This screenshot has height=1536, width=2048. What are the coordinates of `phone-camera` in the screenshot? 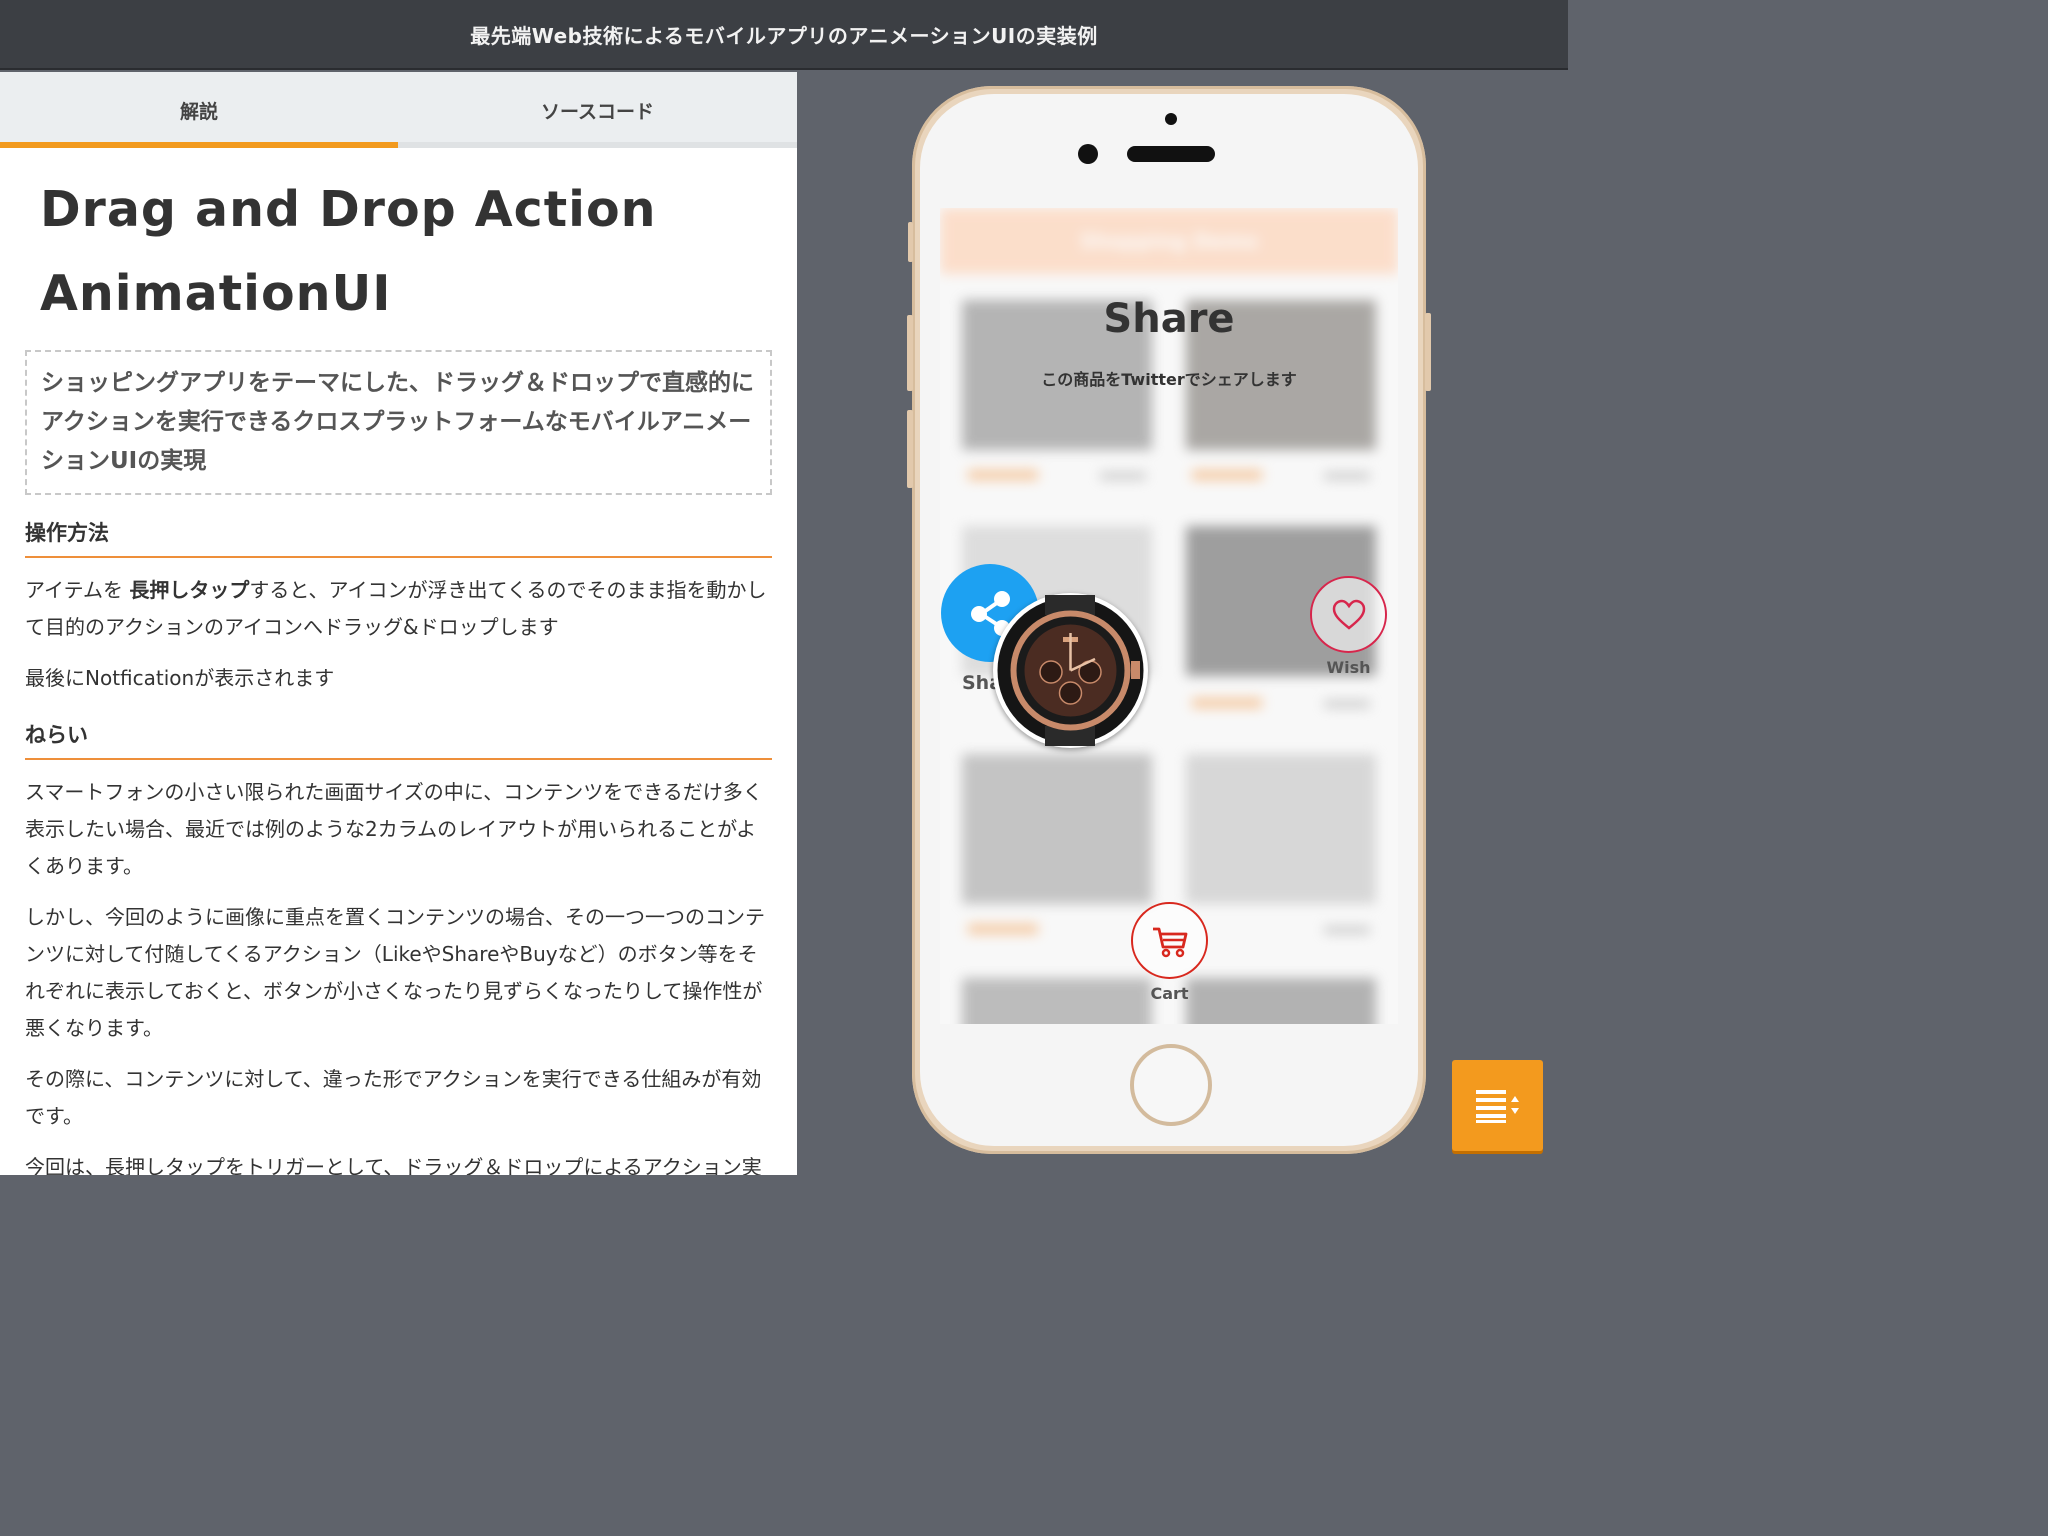 It's located at (1088, 154).